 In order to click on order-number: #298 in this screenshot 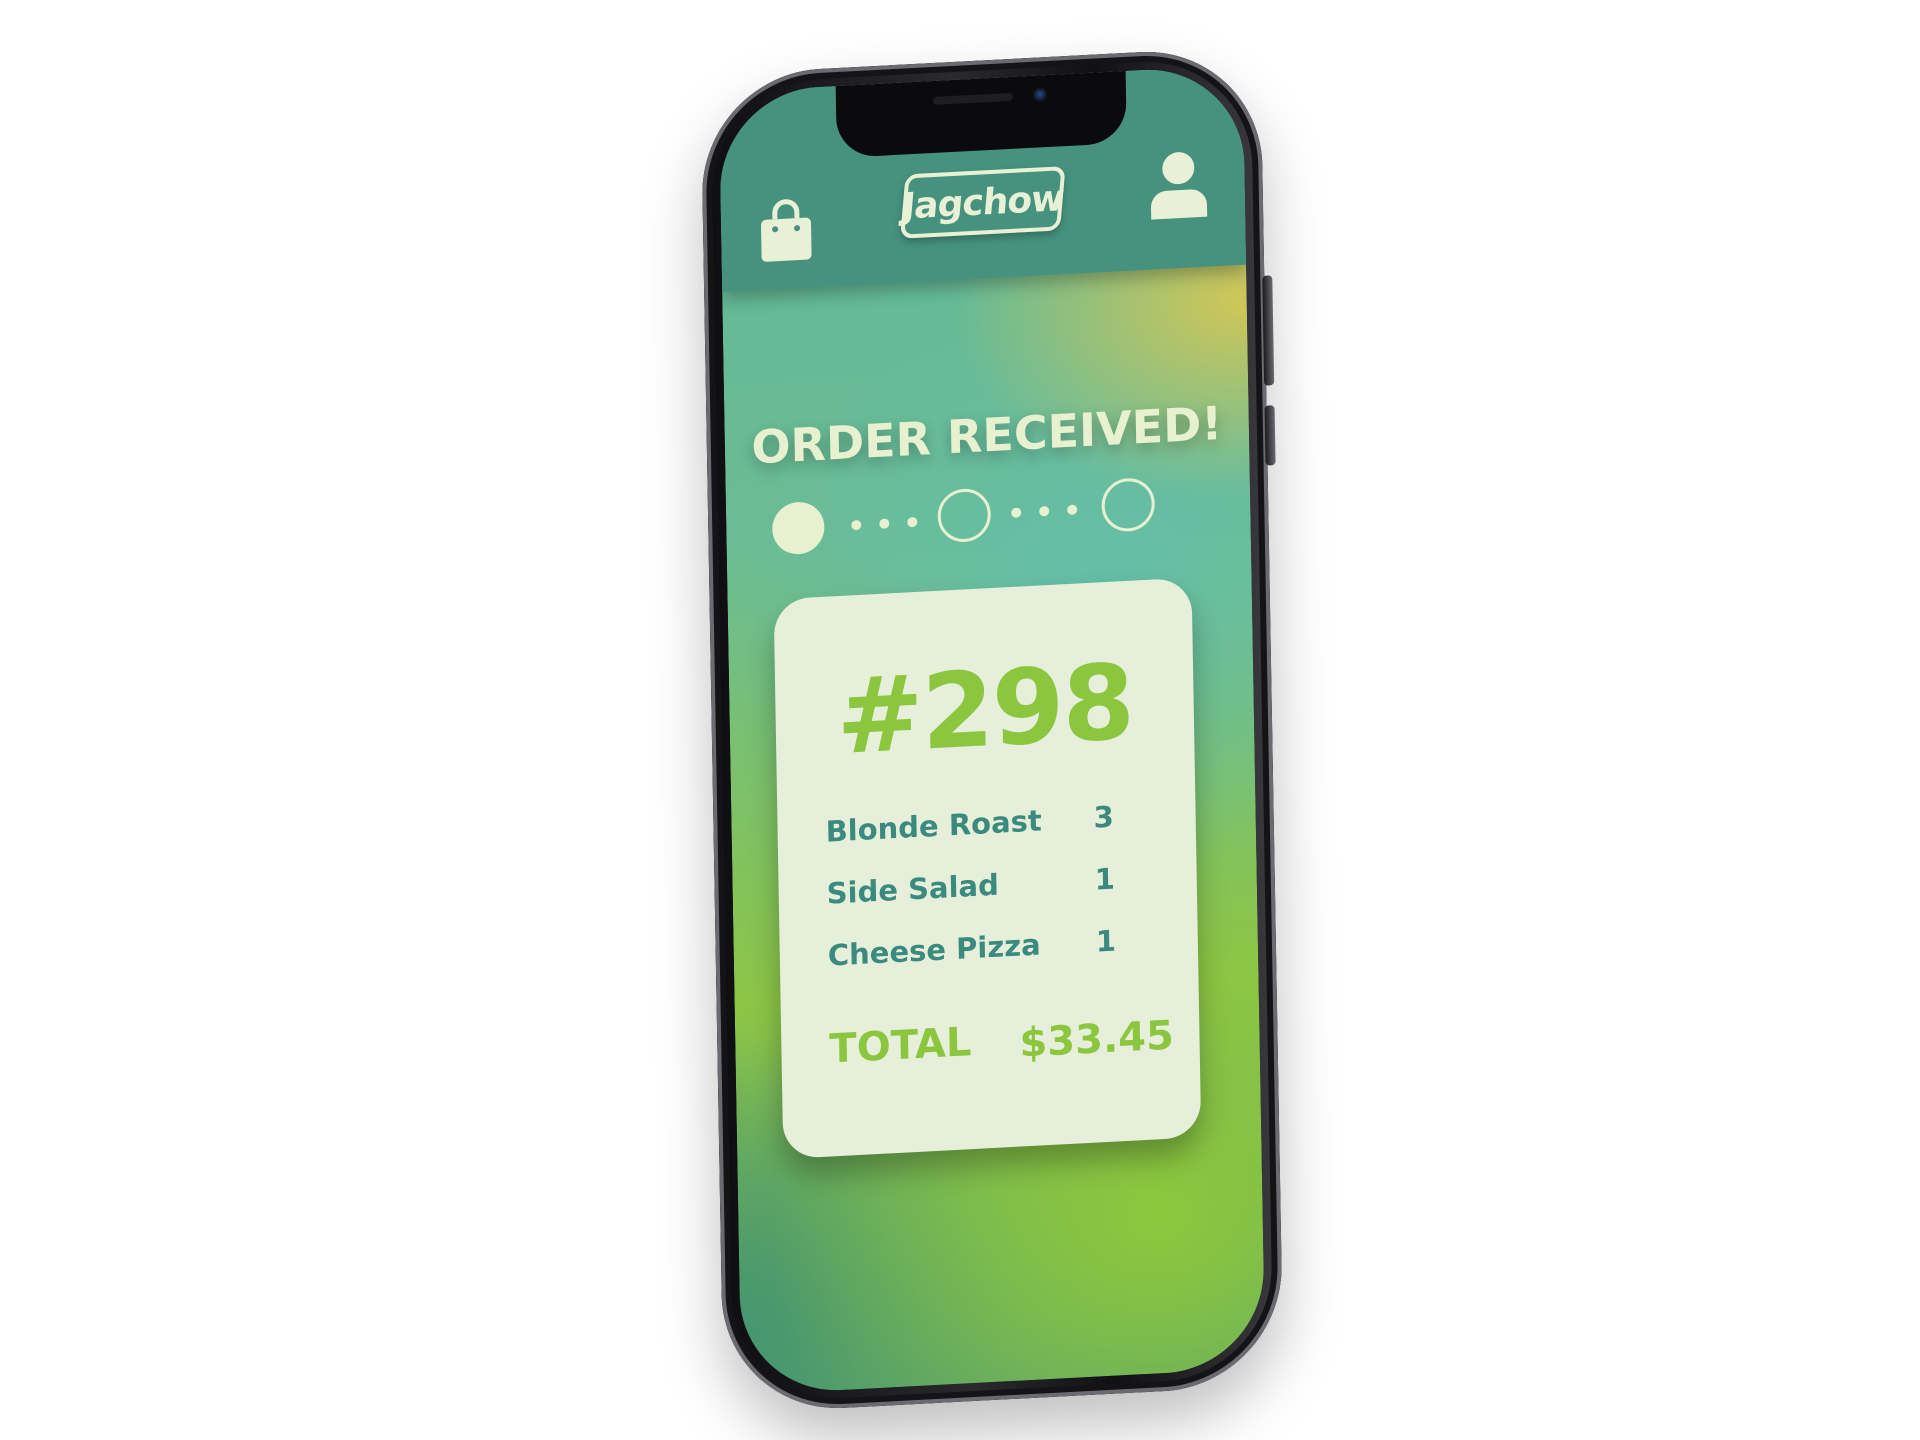, I will do `click(984, 709)`.